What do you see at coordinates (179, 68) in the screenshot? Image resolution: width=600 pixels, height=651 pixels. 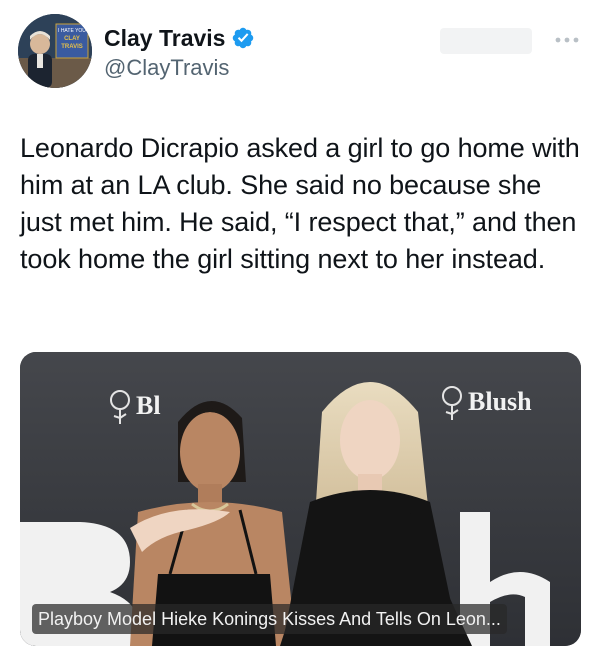 I see `user-handle: @ClayTravis` at bounding box center [179, 68].